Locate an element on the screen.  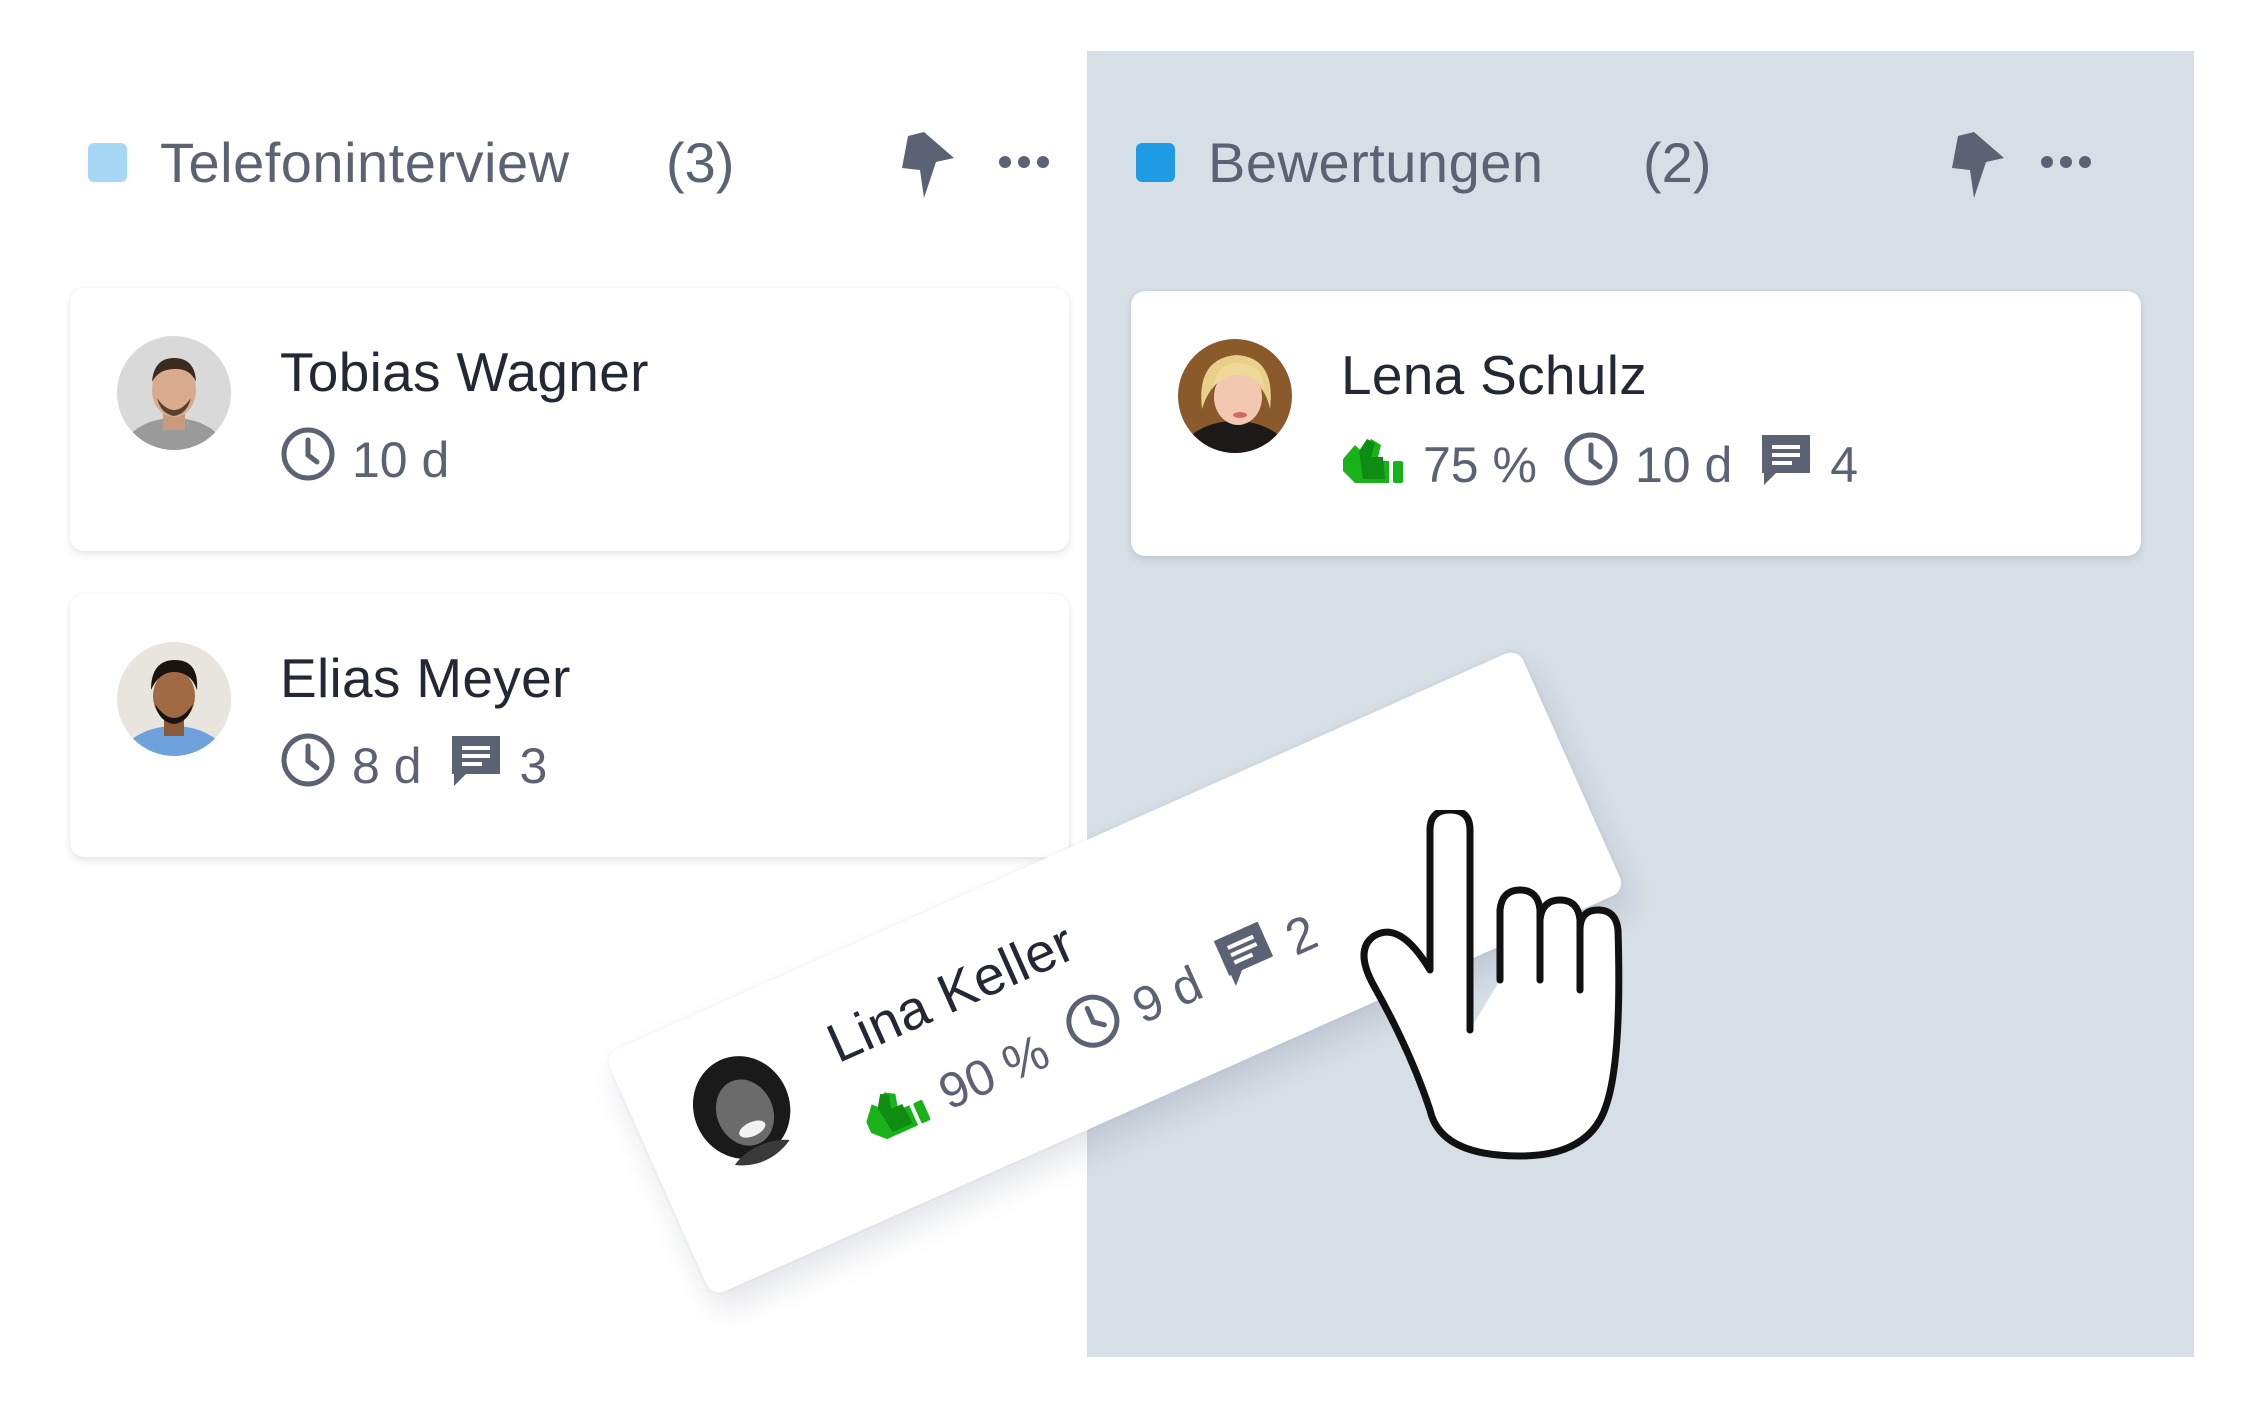
time-in-stage: 8 d is located at coordinates (387, 766).